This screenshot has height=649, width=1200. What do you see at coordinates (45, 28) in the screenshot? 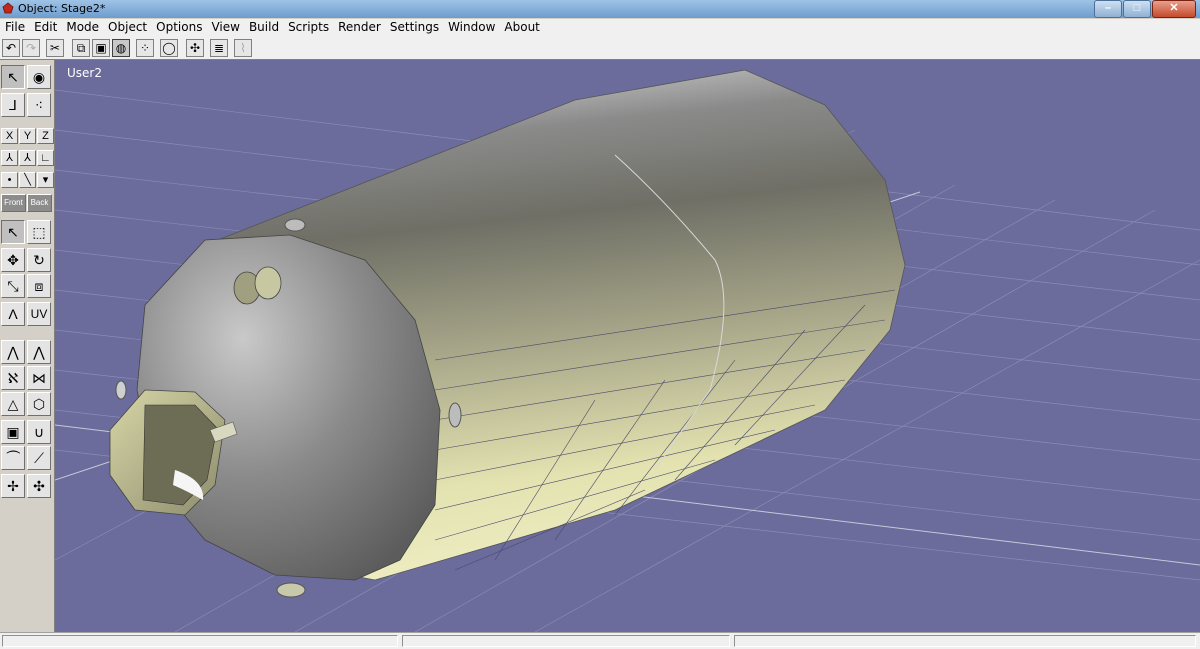
I see `menu-edit: Edit` at bounding box center [45, 28].